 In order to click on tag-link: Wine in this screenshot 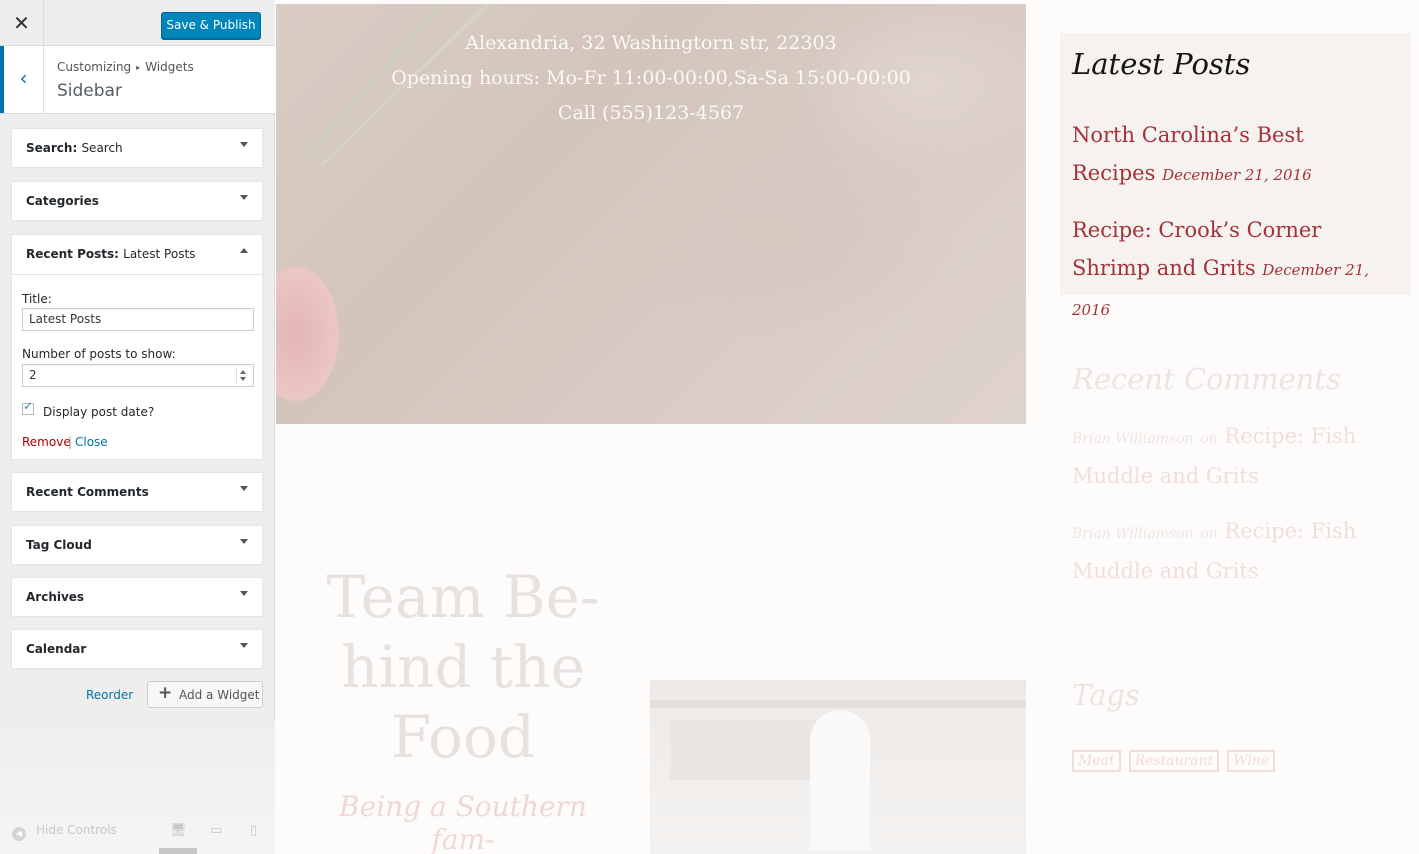, I will do `click(1251, 761)`.